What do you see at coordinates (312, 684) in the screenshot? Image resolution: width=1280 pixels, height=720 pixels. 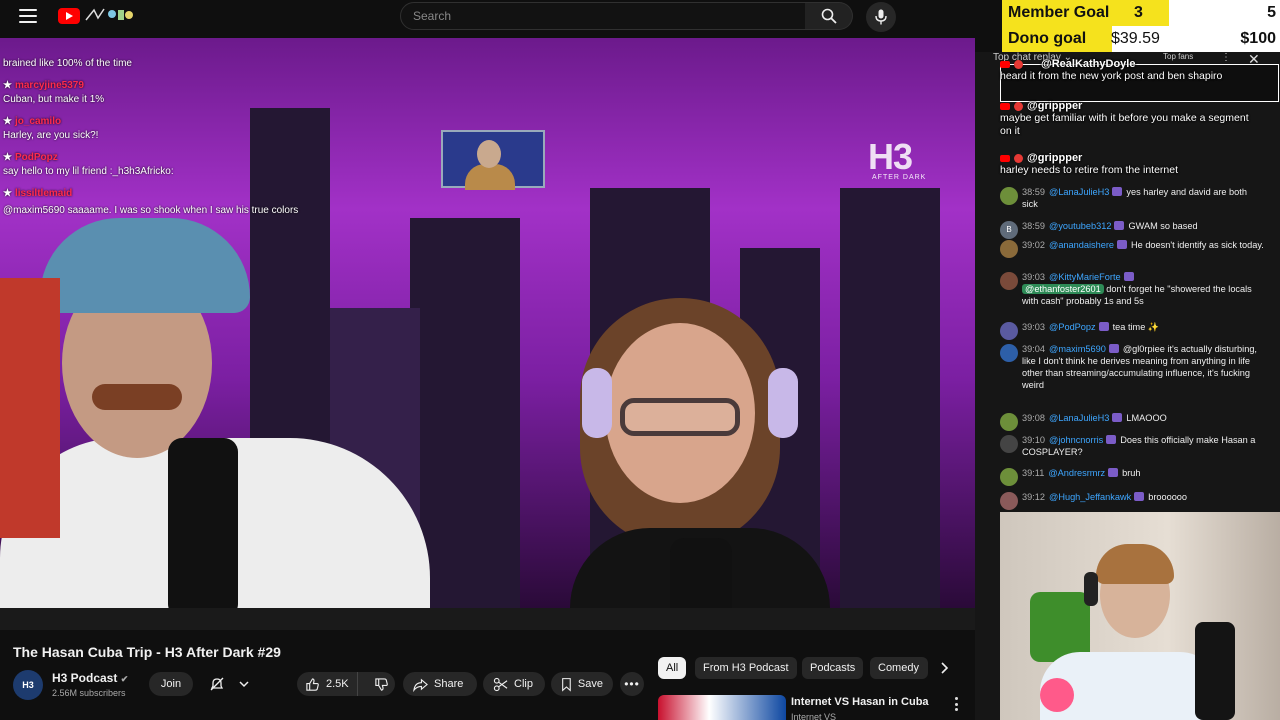 I see `thumbs-up-icon` at bounding box center [312, 684].